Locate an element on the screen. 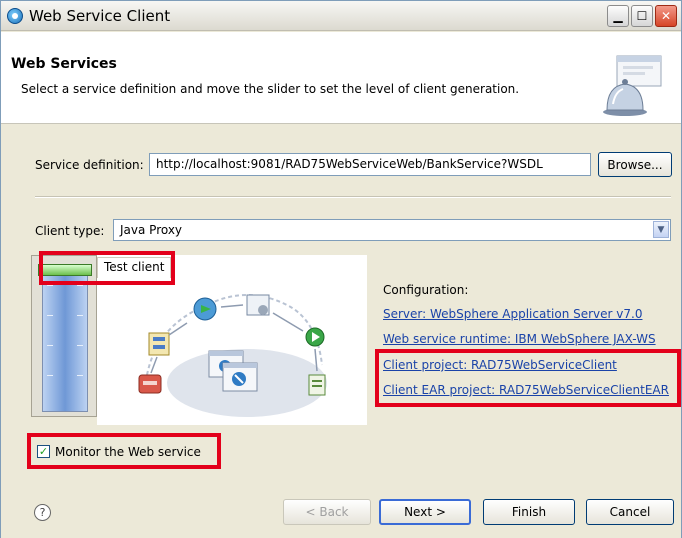 The image size is (682, 538). maximize-button: ☐ is located at coordinates (642, 16).